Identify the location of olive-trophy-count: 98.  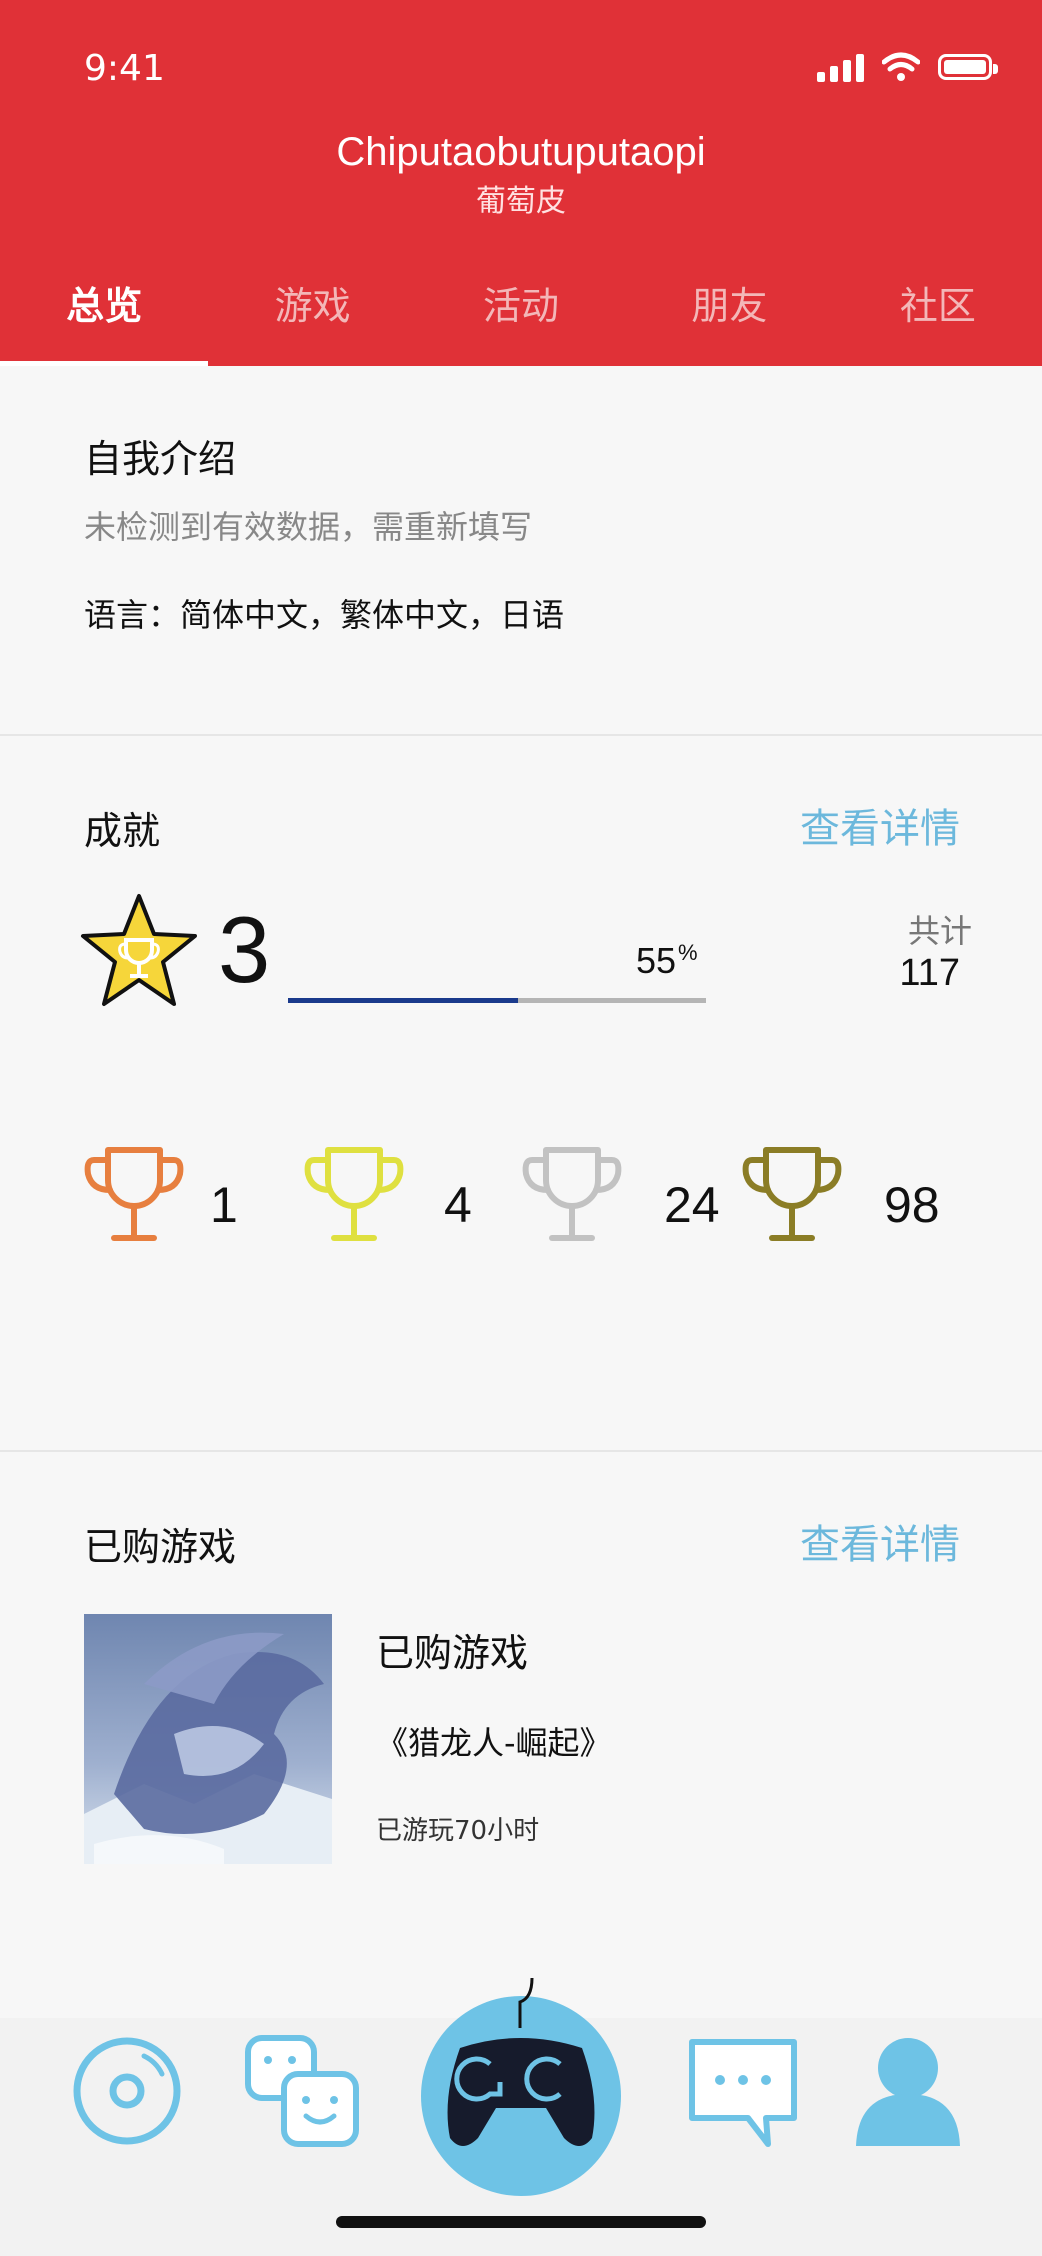
(912, 1205).